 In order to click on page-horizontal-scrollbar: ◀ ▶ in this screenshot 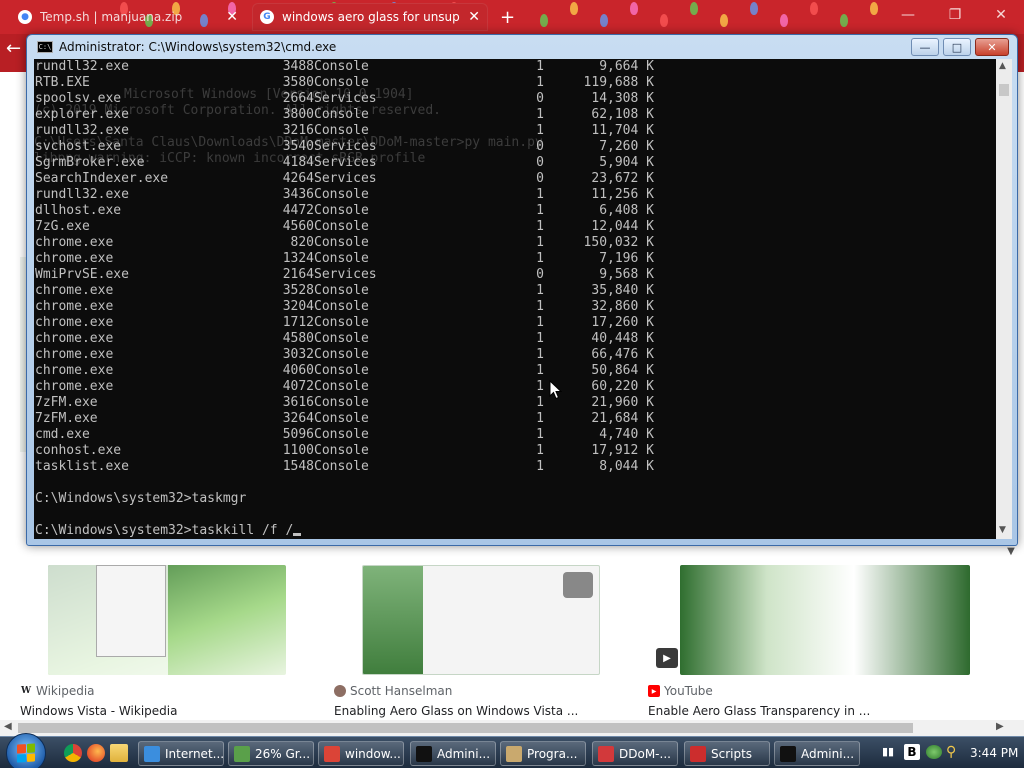, I will do `click(512, 728)`.